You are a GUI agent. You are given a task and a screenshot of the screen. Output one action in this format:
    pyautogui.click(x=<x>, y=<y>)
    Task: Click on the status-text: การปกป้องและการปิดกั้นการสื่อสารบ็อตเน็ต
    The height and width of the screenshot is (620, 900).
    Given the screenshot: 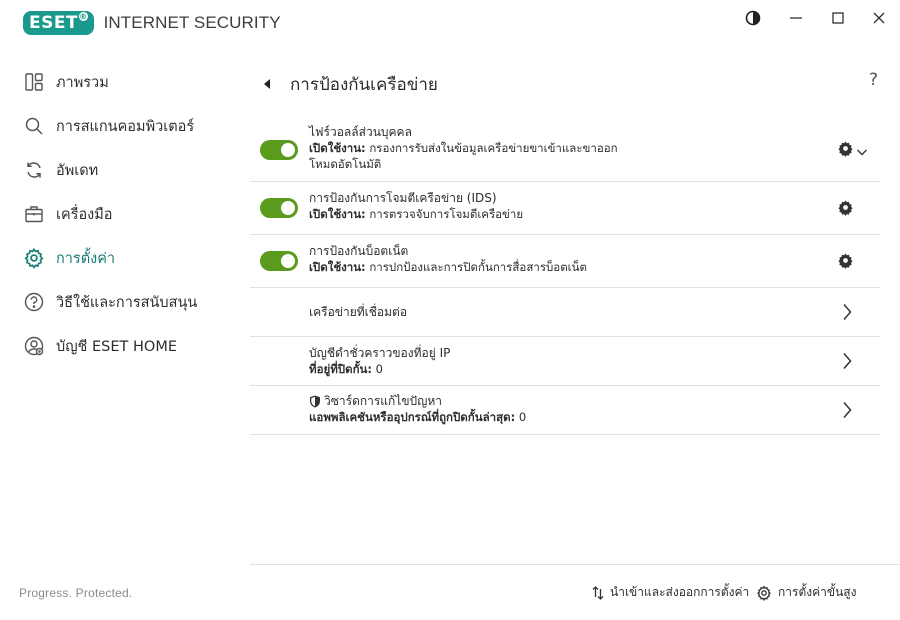 What is the action you would take?
    pyautogui.click(x=478, y=267)
    